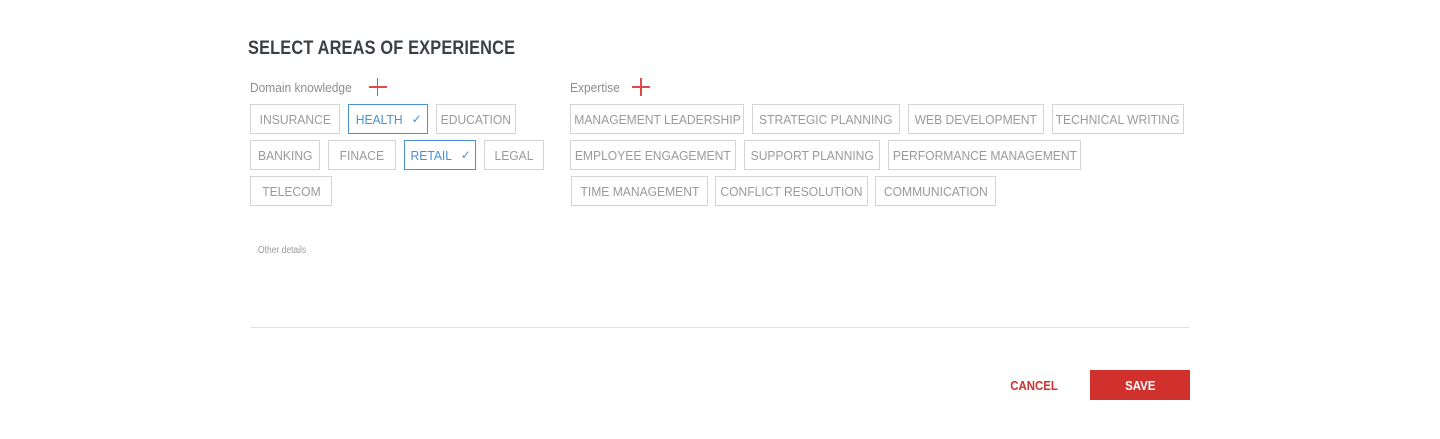 This screenshot has height=439, width=1440. I want to click on other-details-label: Other details, so click(282, 250).